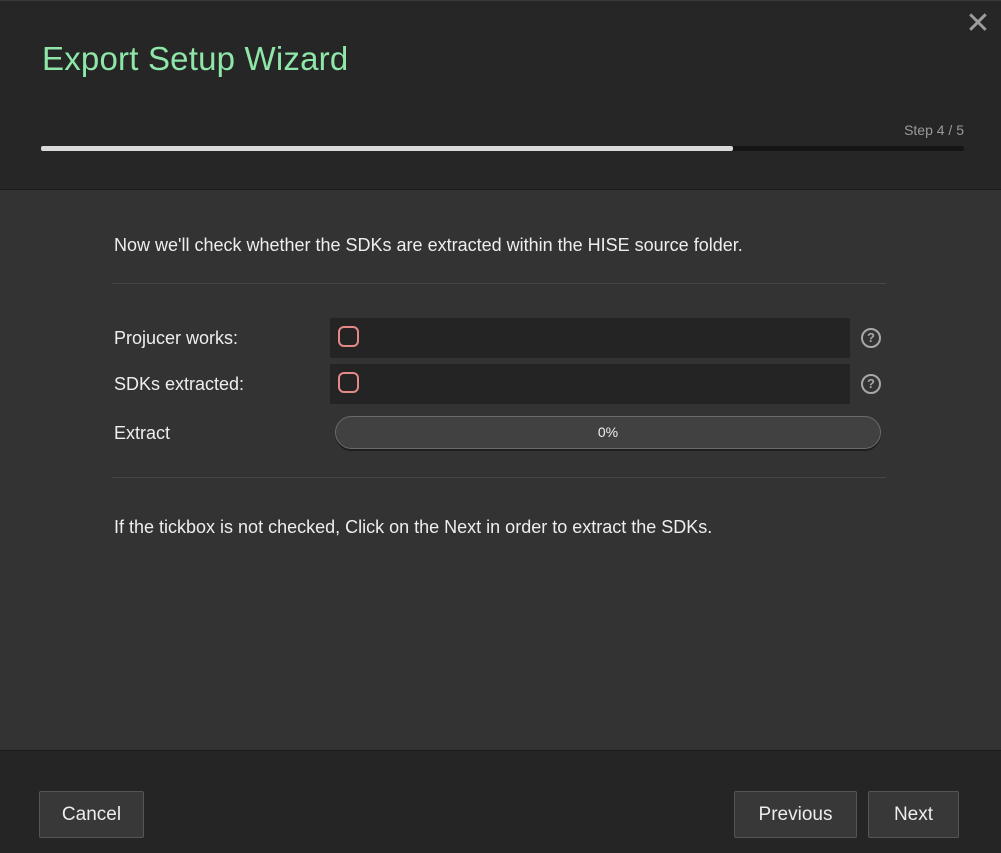  I want to click on sdks-extracted-help-icon: ?, so click(871, 384).